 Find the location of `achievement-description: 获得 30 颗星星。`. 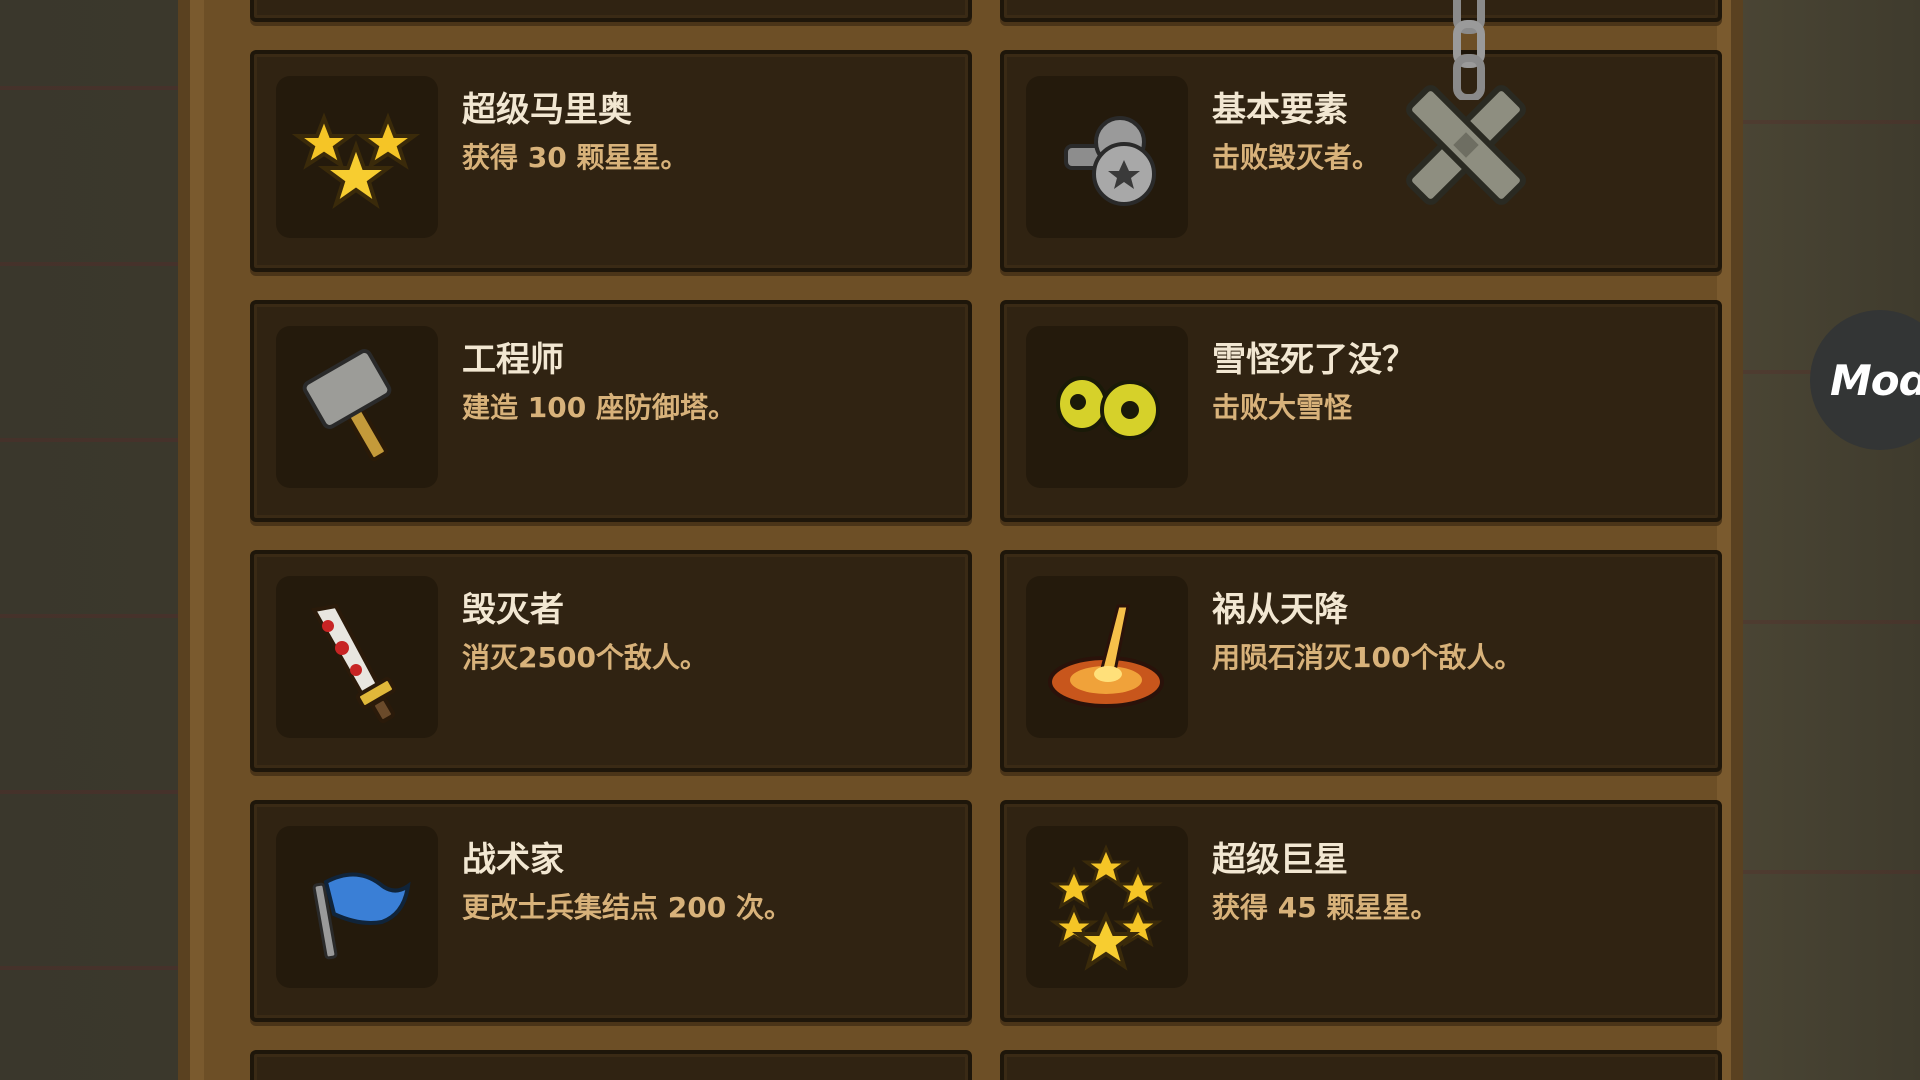

achievement-description: 获得 30 颗星星。 is located at coordinates (575, 157).